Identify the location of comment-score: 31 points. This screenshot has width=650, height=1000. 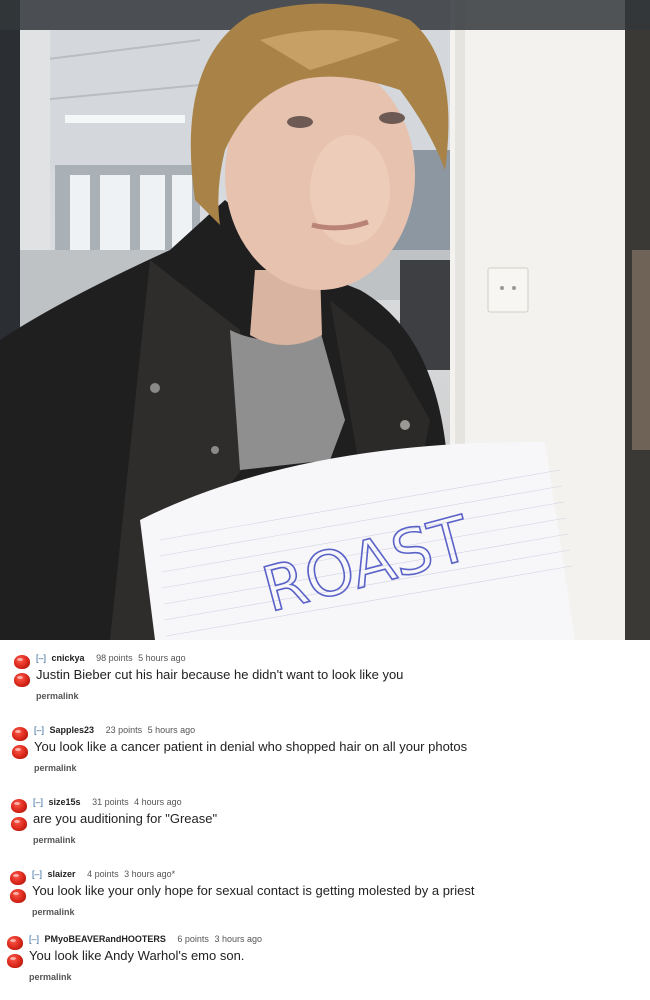
(110, 802).